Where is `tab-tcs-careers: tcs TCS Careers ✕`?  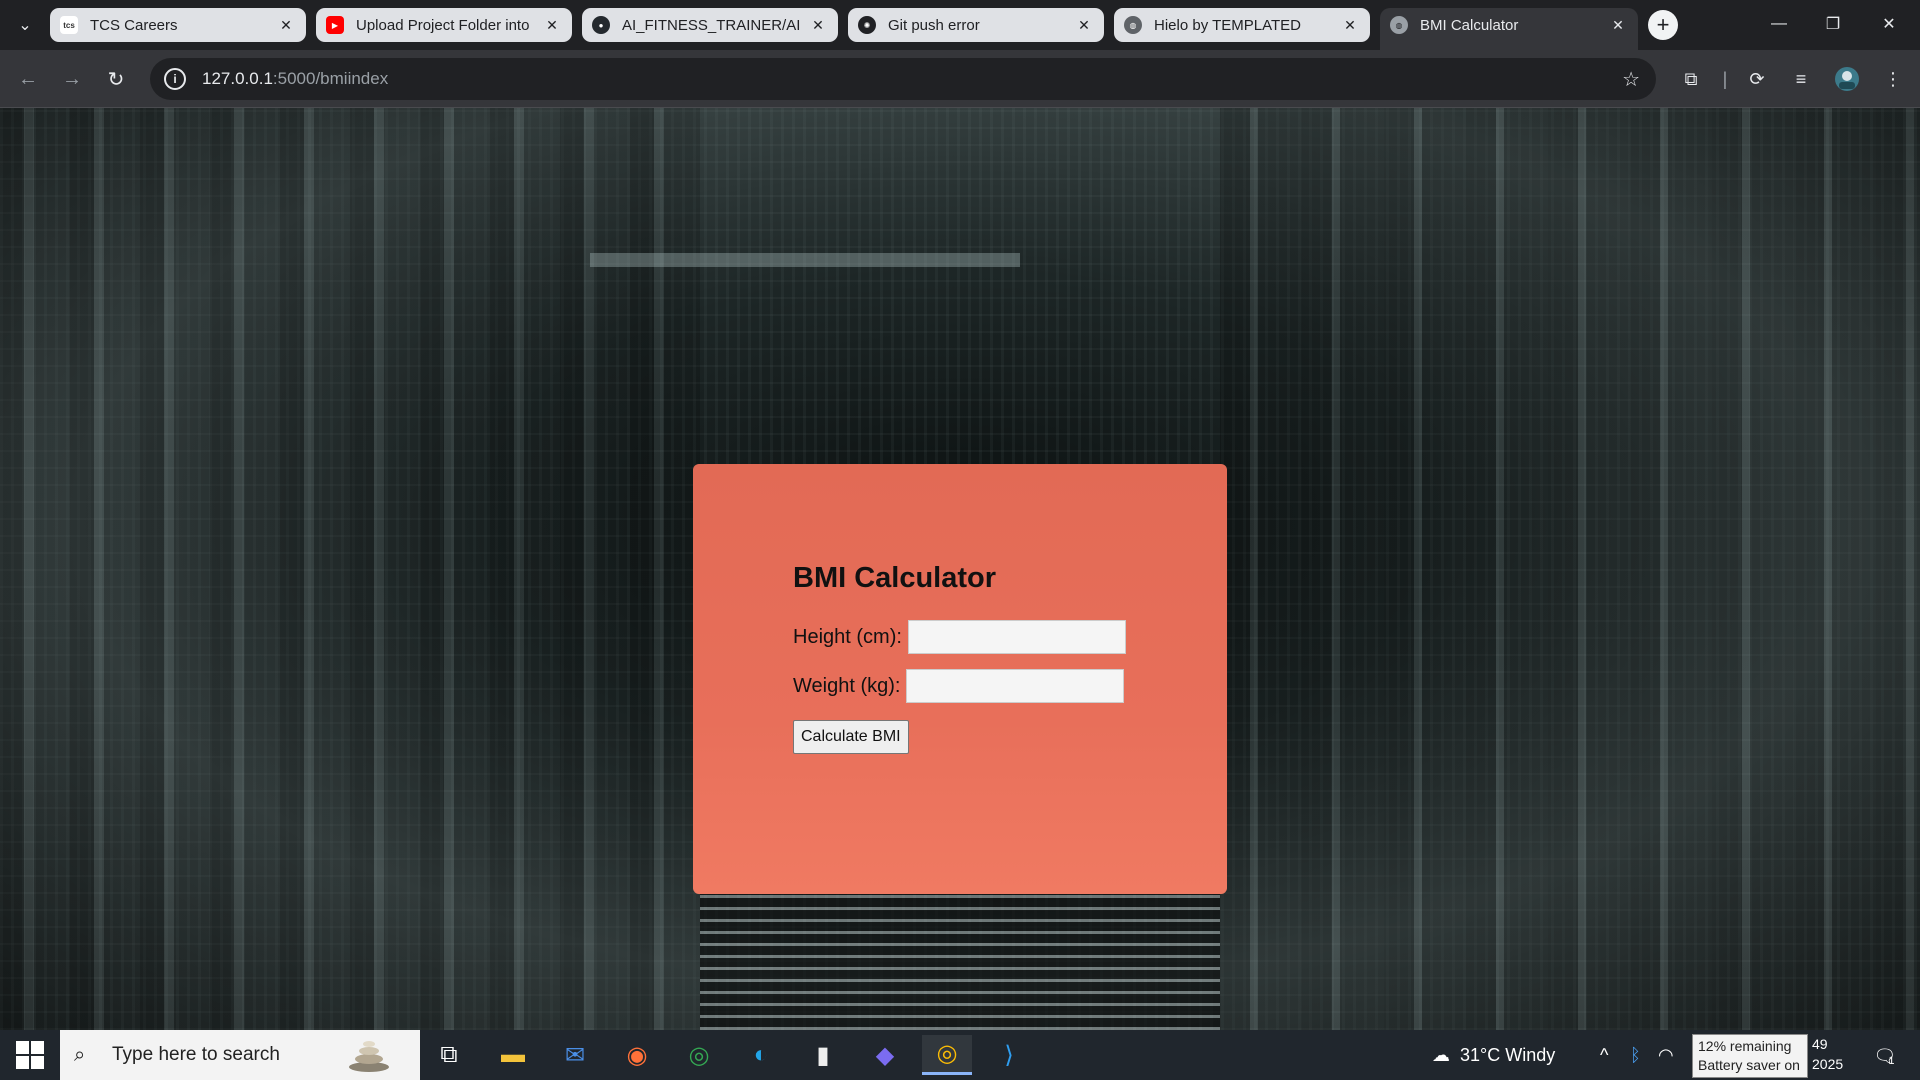 tab-tcs-careers: tcs TCS Careers ✕ is located at coordinates (178, 25).